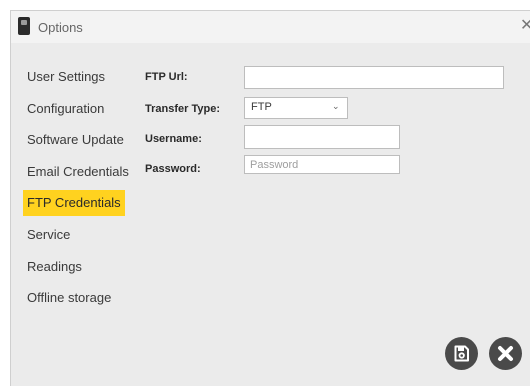  What do you see at coordinates (48, 235) in the screenshot?
I see `sidebar-item-service: Service` at bounding box center [48, 235].